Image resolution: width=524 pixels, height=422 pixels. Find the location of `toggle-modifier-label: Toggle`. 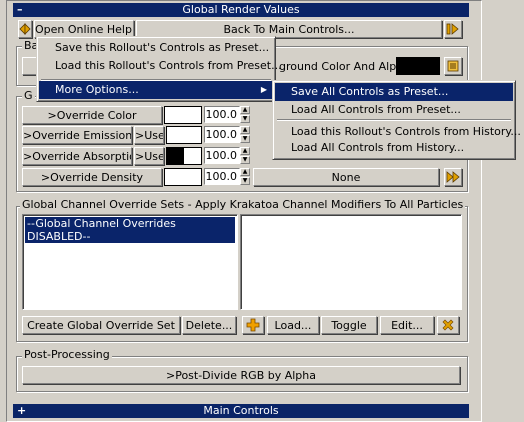

toggle-modifier-label: Toggle is located at coordinates (349, 325).